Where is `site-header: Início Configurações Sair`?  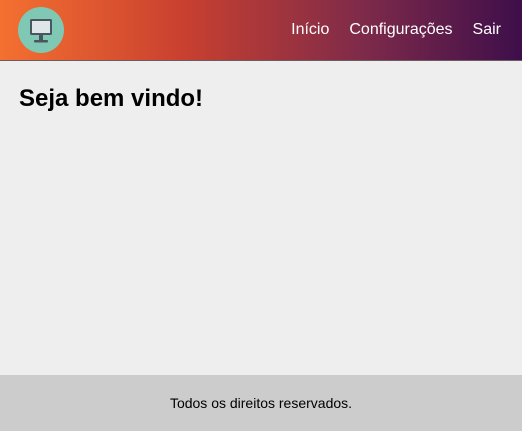 site-header: Início Configurações Sair is located at coordinates (261, 30).